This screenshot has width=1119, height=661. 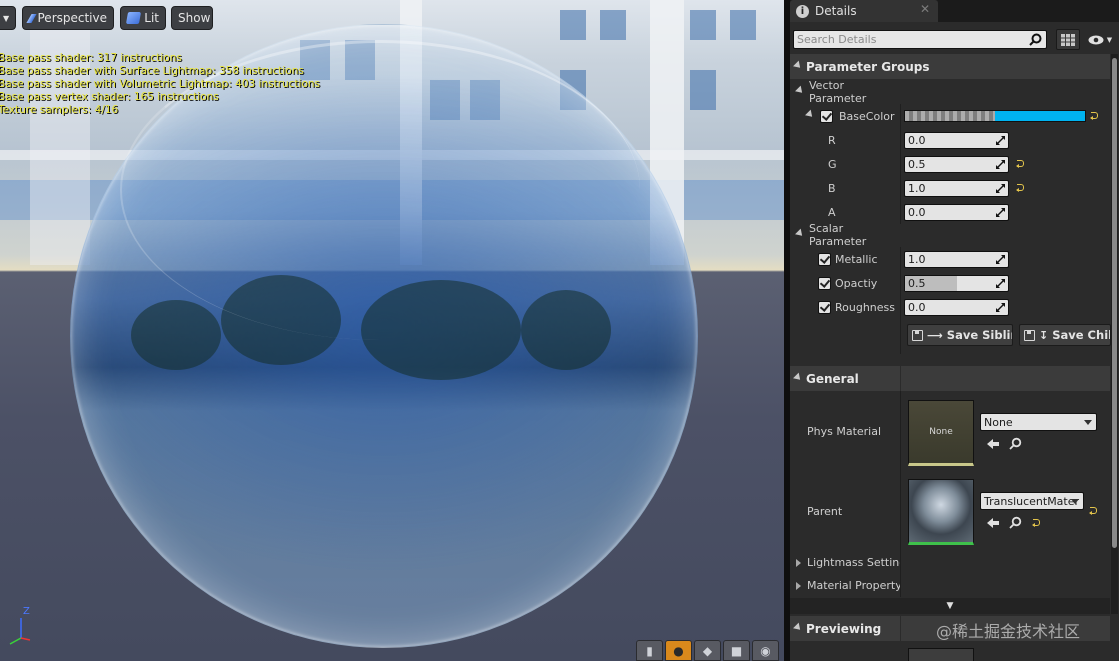 What do you see at coordinates (950, 235) in the screenshot?
I see `category-scalar-parameter: Scalar Parameter` at bounding box center [950, 235].